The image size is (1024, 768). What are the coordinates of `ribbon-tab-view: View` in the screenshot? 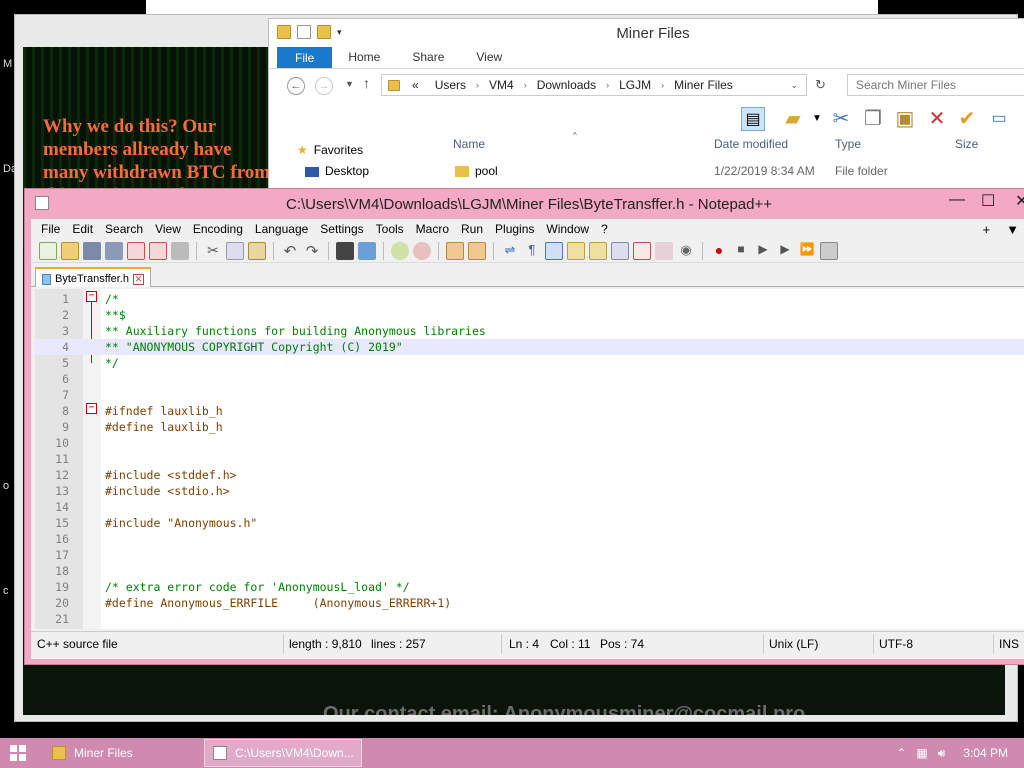 It's located at (489, 57).